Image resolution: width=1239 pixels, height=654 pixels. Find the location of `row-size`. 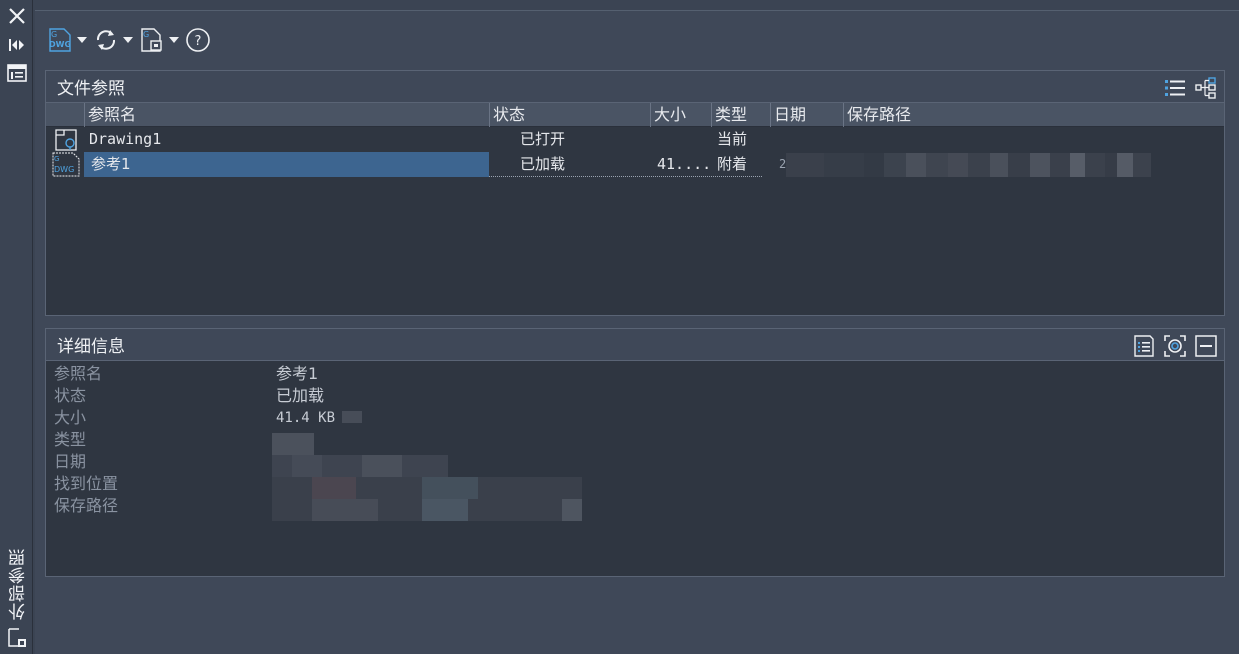

row-size is located at coordinates (683, 139).